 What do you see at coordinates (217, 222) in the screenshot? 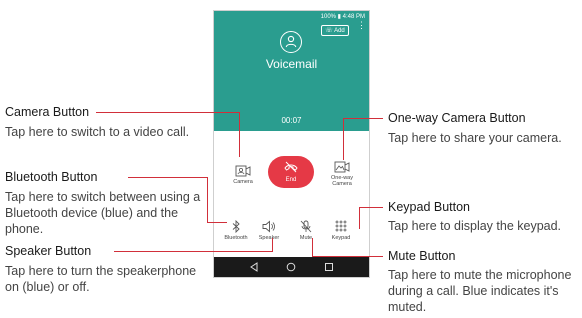
I see `bluetooth-callout-line-h2` at bounding box center [217, 222].